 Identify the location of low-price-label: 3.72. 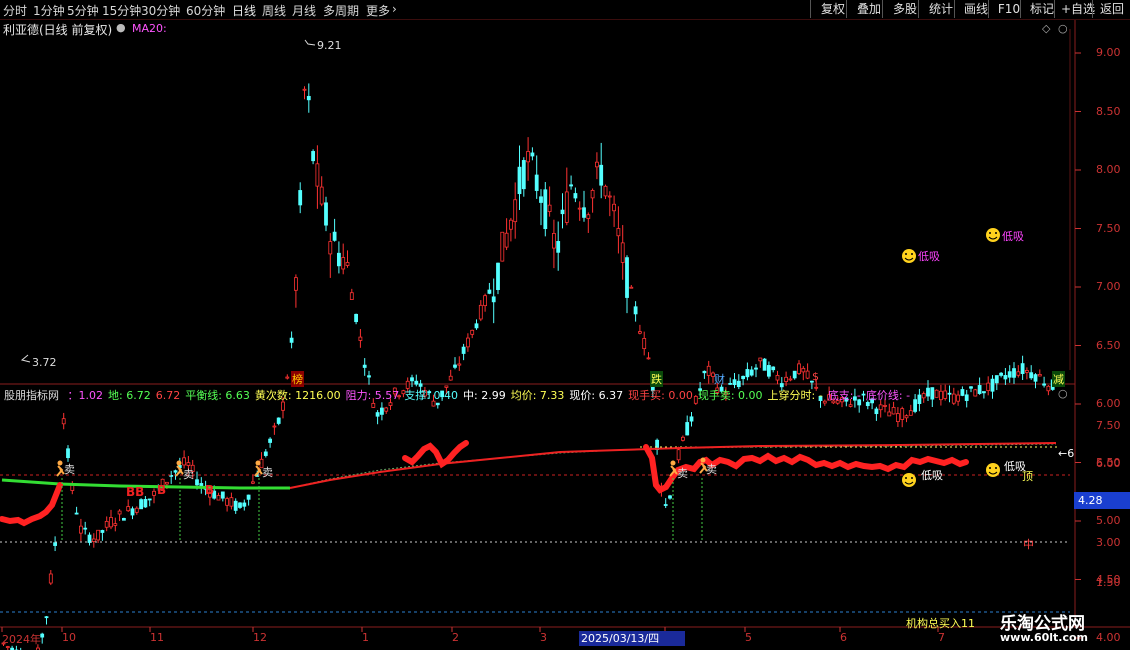
(44, 362).